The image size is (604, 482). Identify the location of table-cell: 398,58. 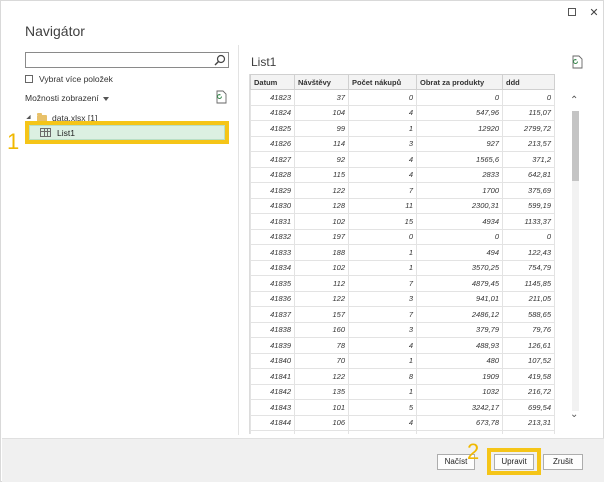
(528, 432).